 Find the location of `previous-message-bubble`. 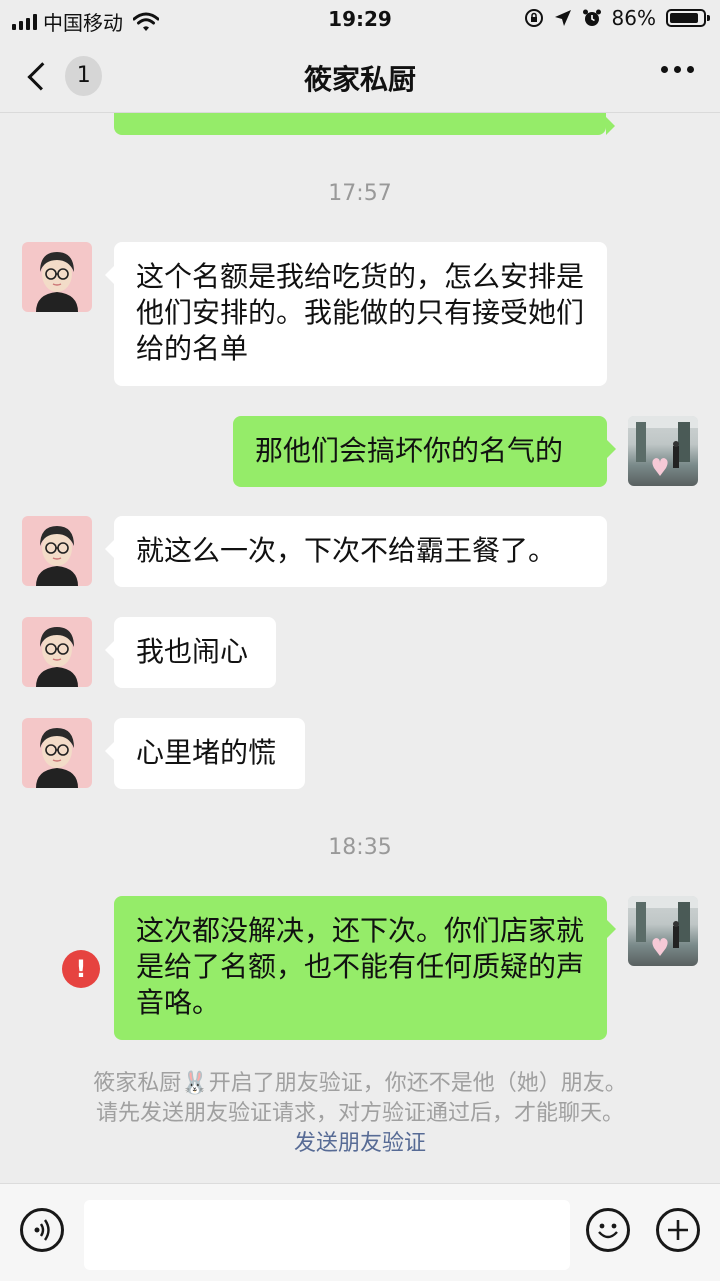

previous-message-bubble is located at coordinates (364, 124).